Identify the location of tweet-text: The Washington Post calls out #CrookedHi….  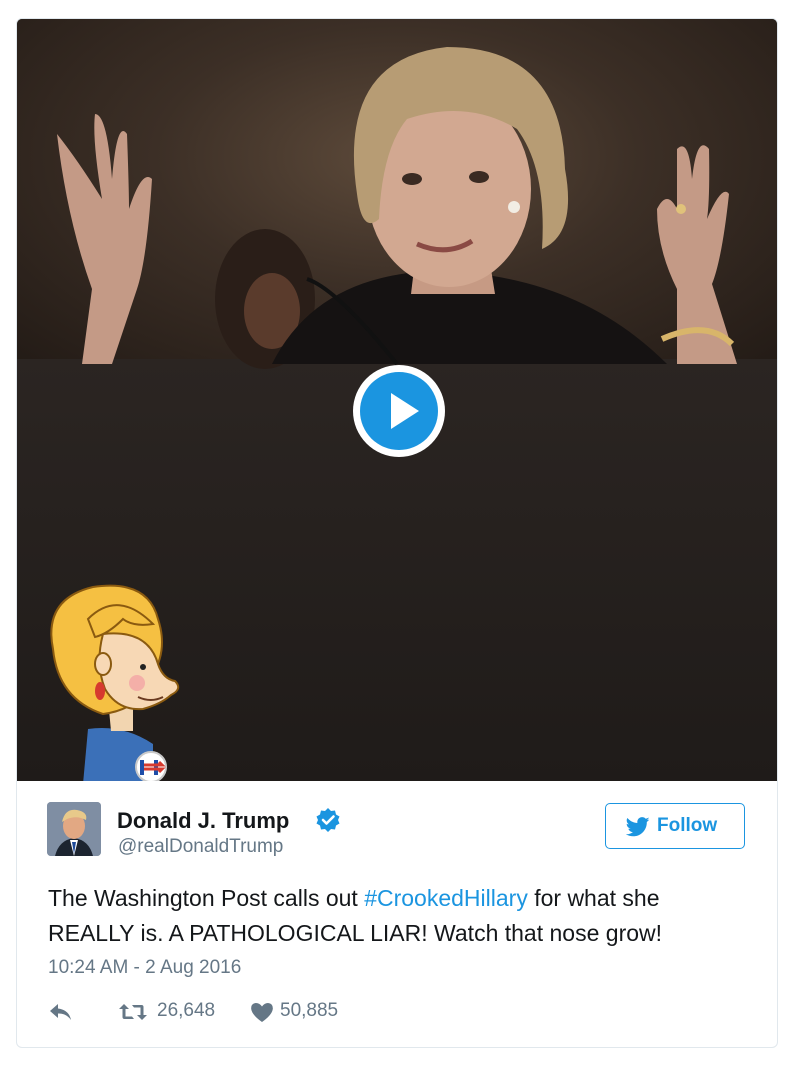
(398, 916).